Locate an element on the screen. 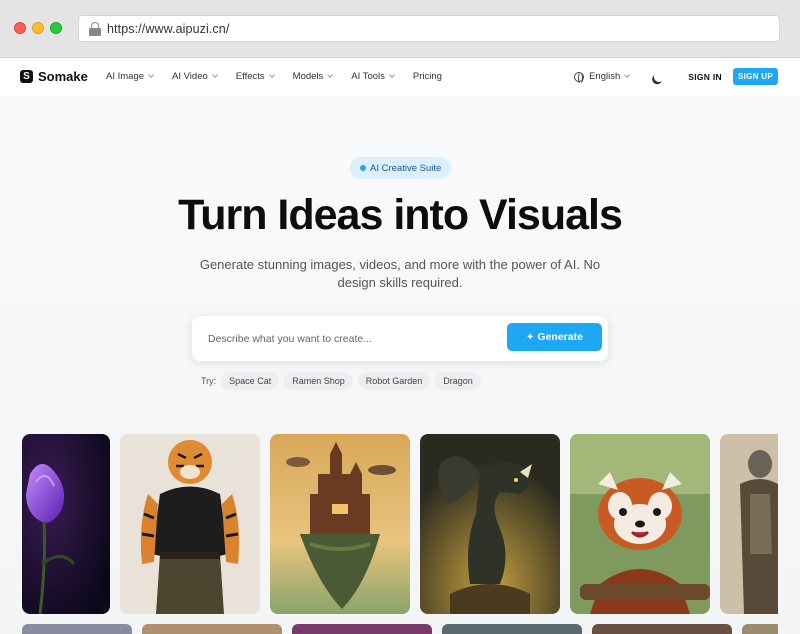 The width and height of the screenshot is (800, 634). hero-headline: Turn Ideas into Visuals is located at coordinates (400, 215).